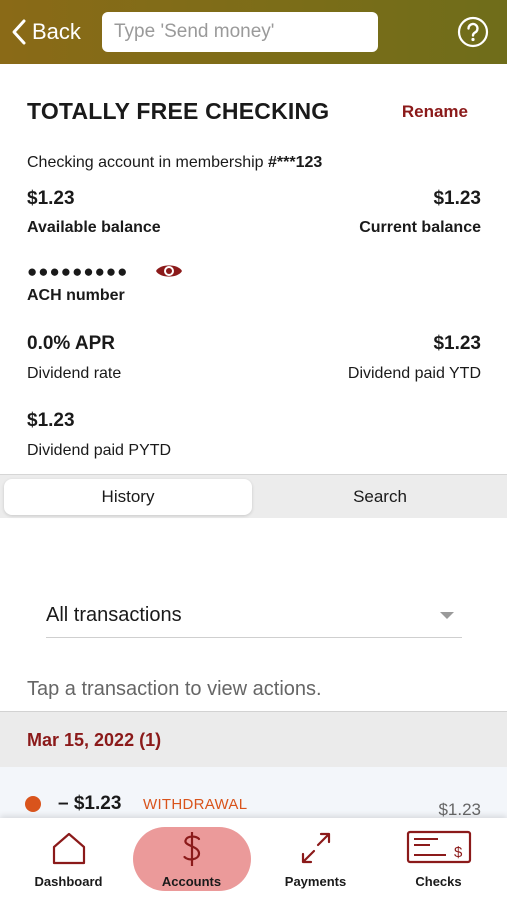 The height and width of the screenshot is (900, 507). What do you see at coordinates (94, 740) in the screenshot?
I see `date-group-label: Mar 15, 2022 (1)` at bounding box center [94, 740].